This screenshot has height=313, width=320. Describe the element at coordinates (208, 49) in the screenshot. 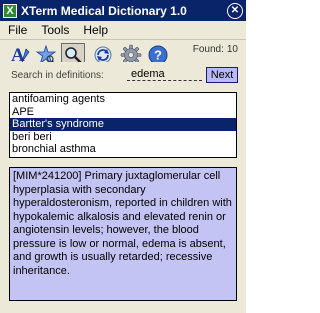

I see `found-label: Found:` at that location.